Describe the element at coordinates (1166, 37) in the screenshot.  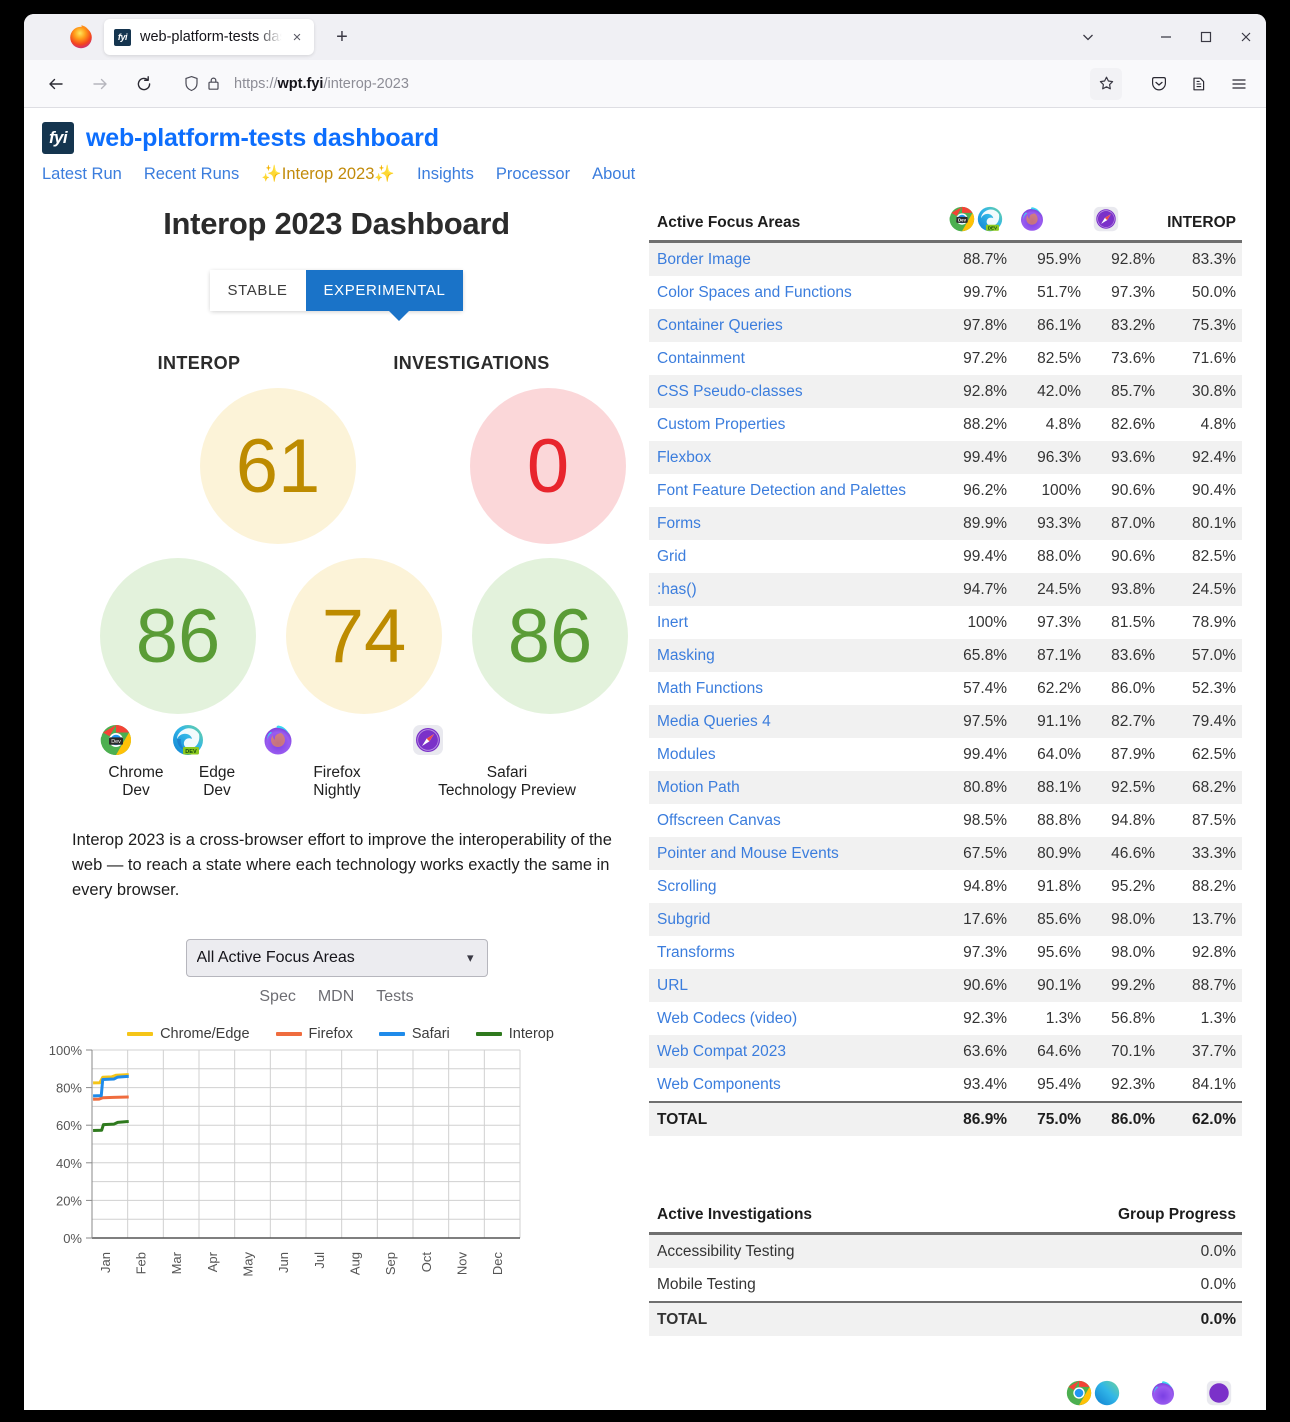
I see `window-minimize-button` at that location.